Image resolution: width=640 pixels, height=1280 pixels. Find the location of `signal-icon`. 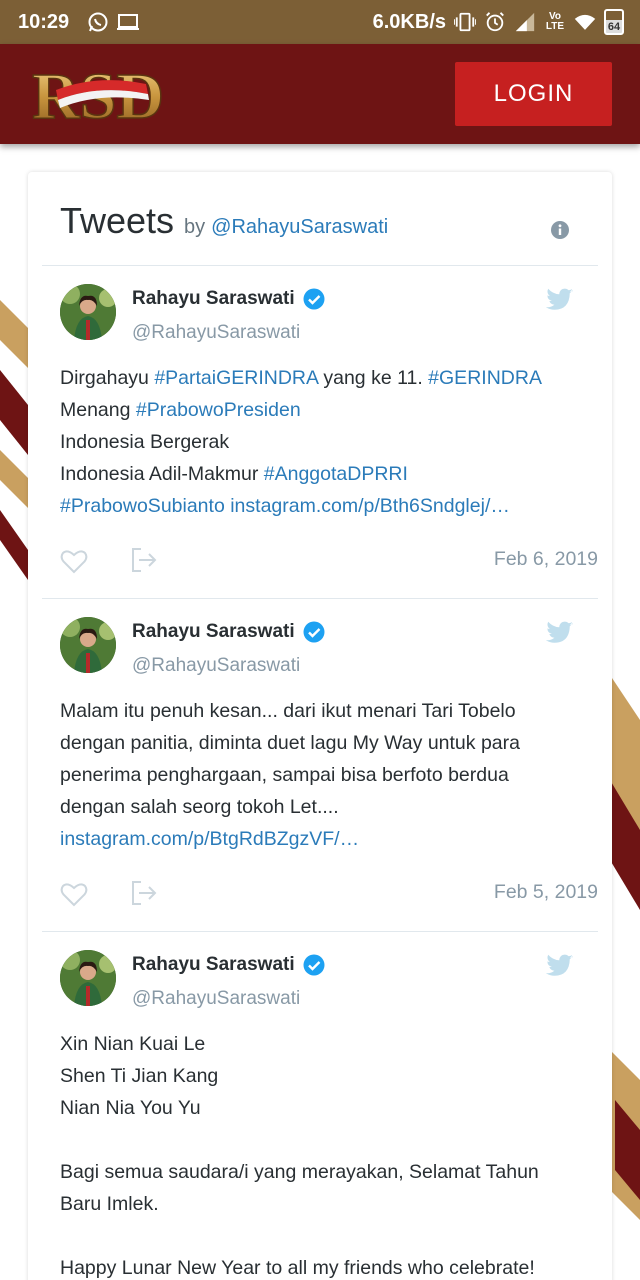

signal-icon is located at coordinates (525, 22).